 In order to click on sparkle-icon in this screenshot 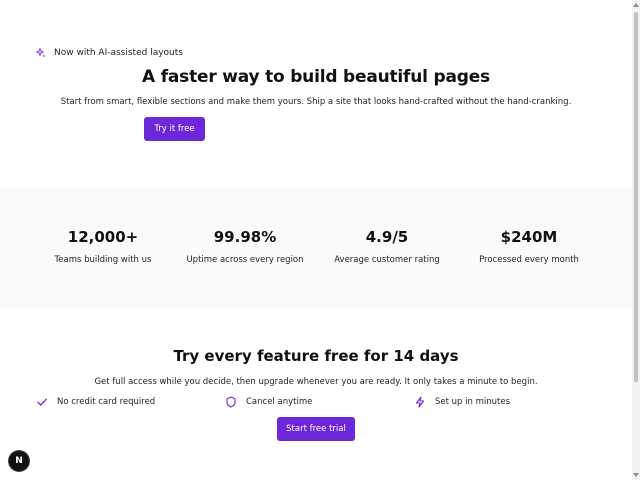, I will do `click(41, 53)`.